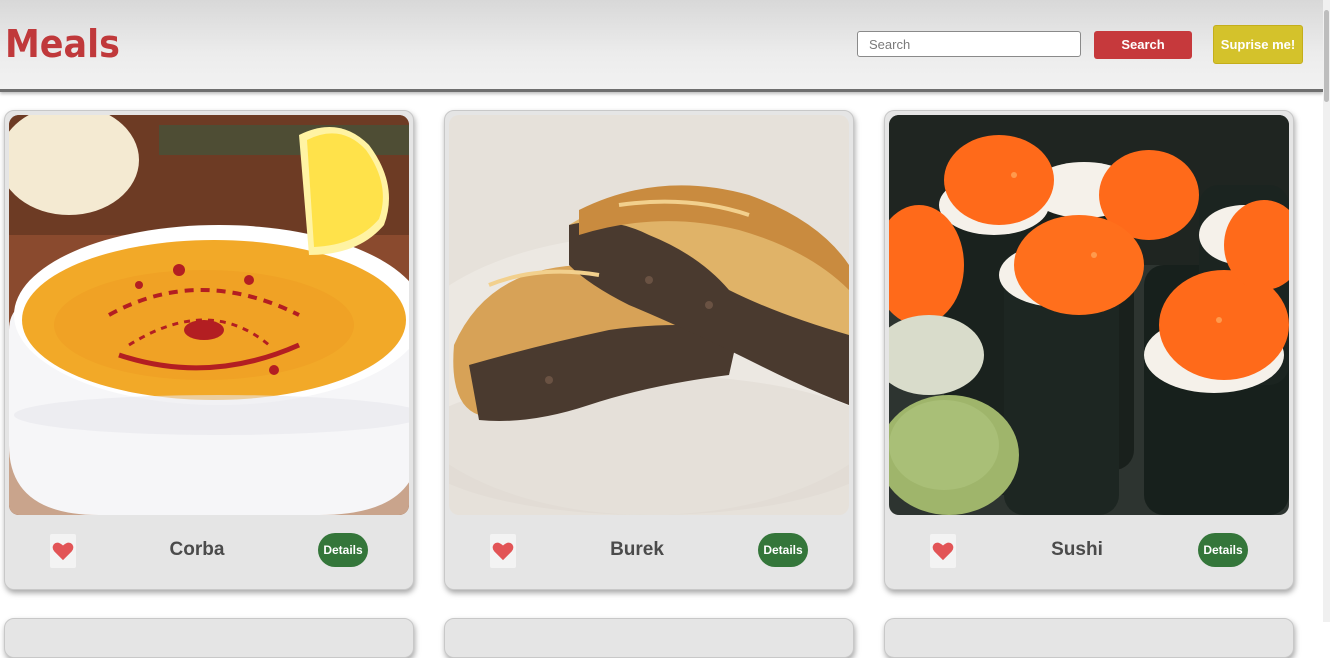  I want to click on surprise-me-button: Suprise me!, so click(1258, 44).